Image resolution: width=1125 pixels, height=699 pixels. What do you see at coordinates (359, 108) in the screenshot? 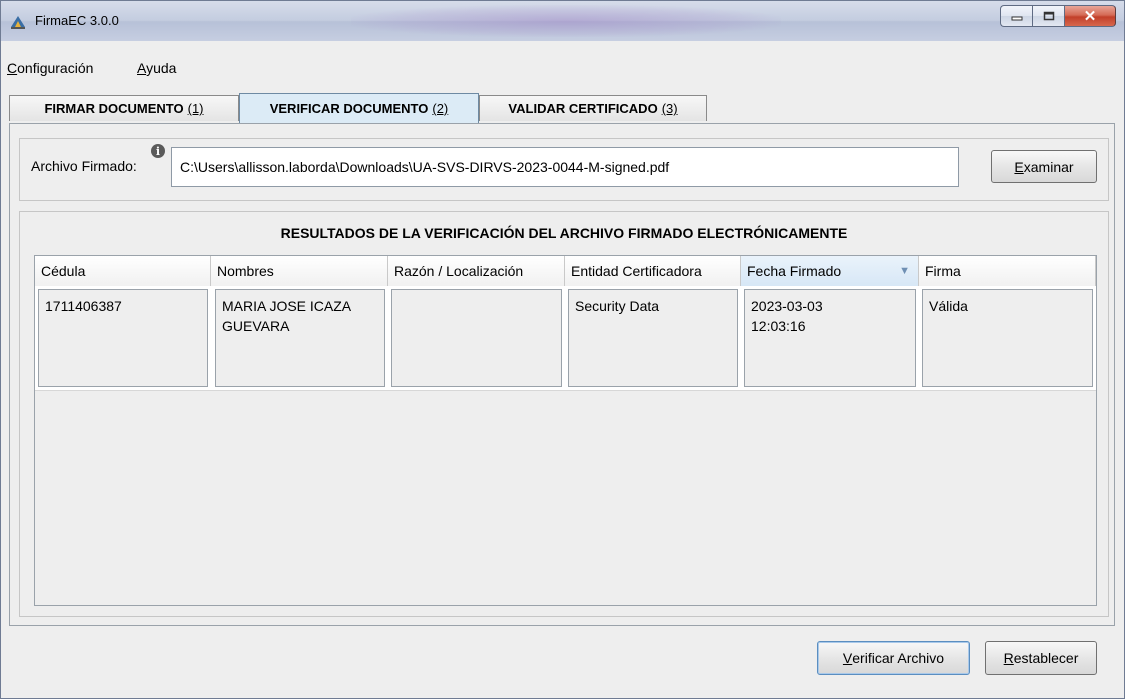
I see `tab-verificar-documento: VERIFICAR DOCUMENTO (2)` at bounding box center [359, 108].